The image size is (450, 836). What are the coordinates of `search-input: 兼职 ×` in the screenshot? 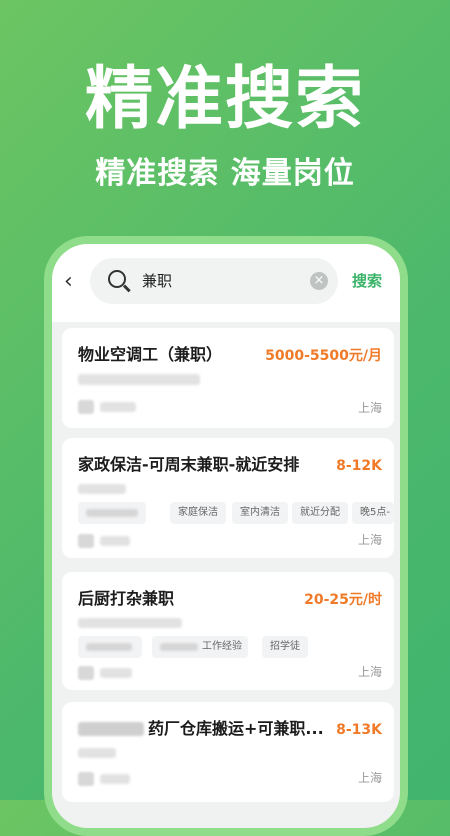 It's located at (214, 281).